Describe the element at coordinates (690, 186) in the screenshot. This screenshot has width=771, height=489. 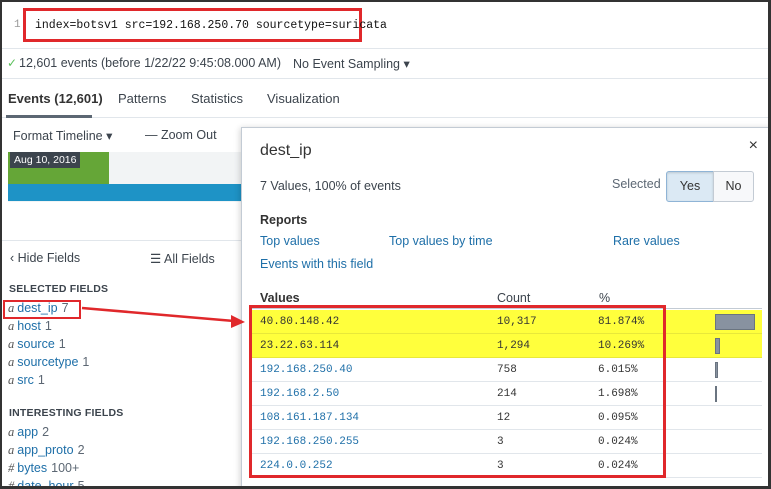
I see `selected-yes-button: Yes` at that location.